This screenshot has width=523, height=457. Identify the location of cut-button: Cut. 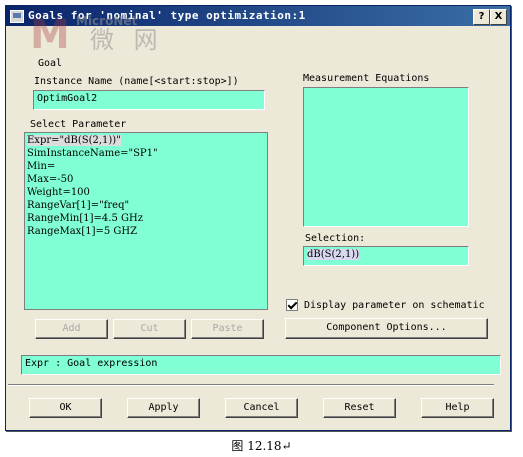
(149, 329).